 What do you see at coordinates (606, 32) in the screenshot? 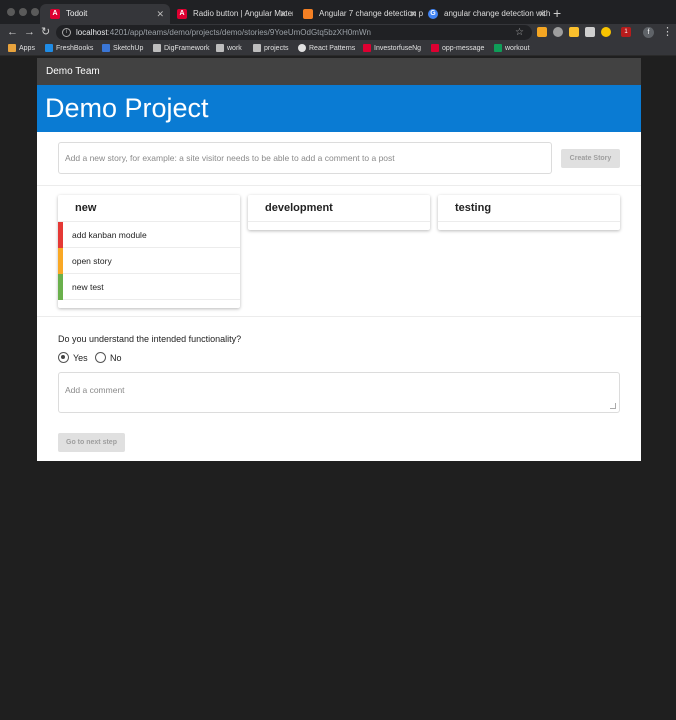
I see `extension-coin-icon` at bounding box center [606, 32].